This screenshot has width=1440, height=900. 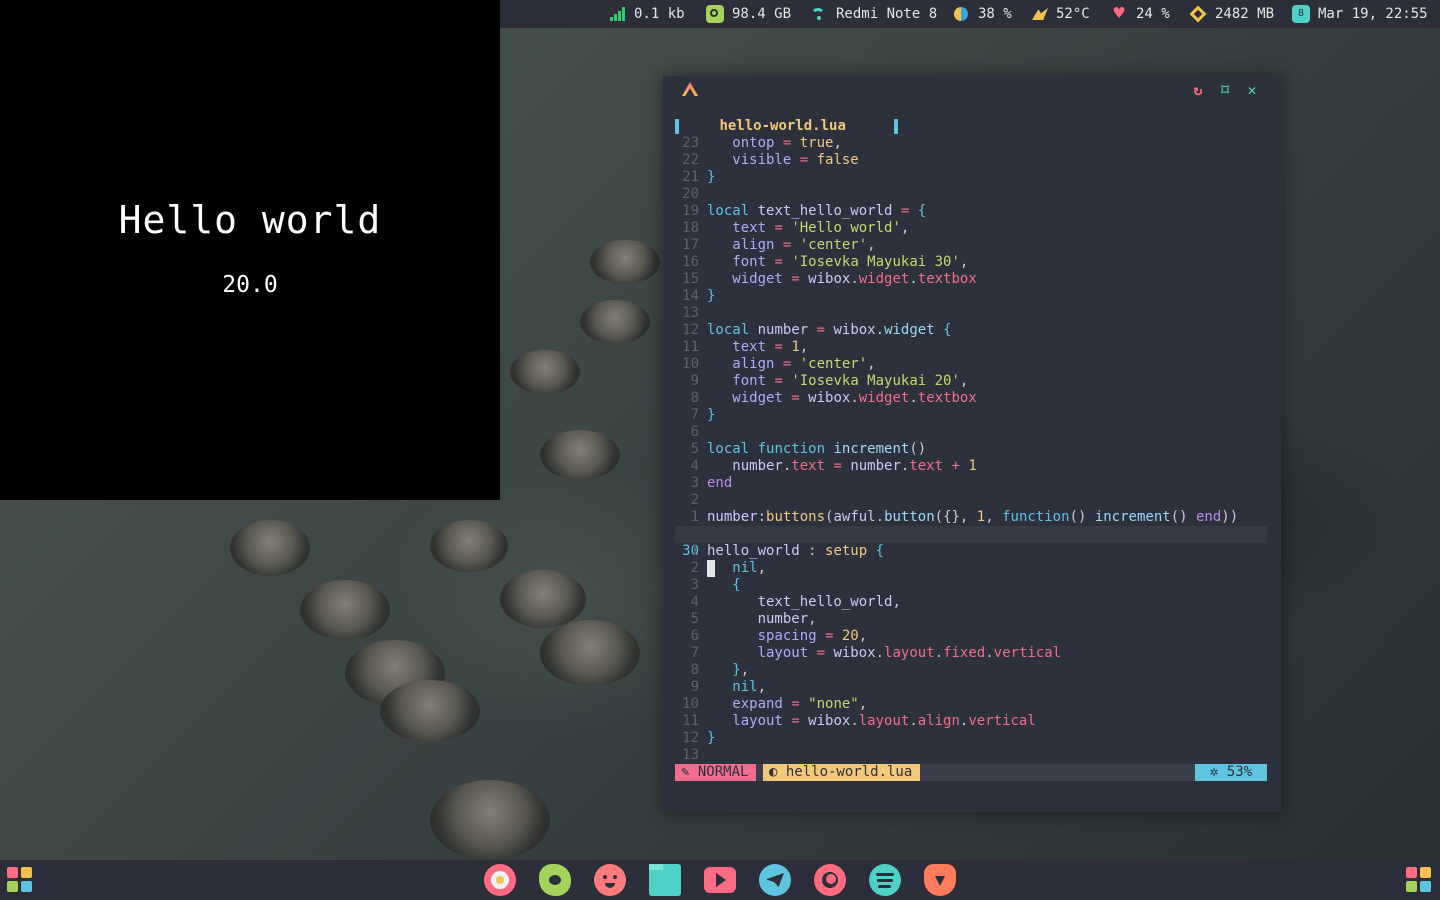 I want to click on volume-indicator: 38 %, so click(x=982, y=14).